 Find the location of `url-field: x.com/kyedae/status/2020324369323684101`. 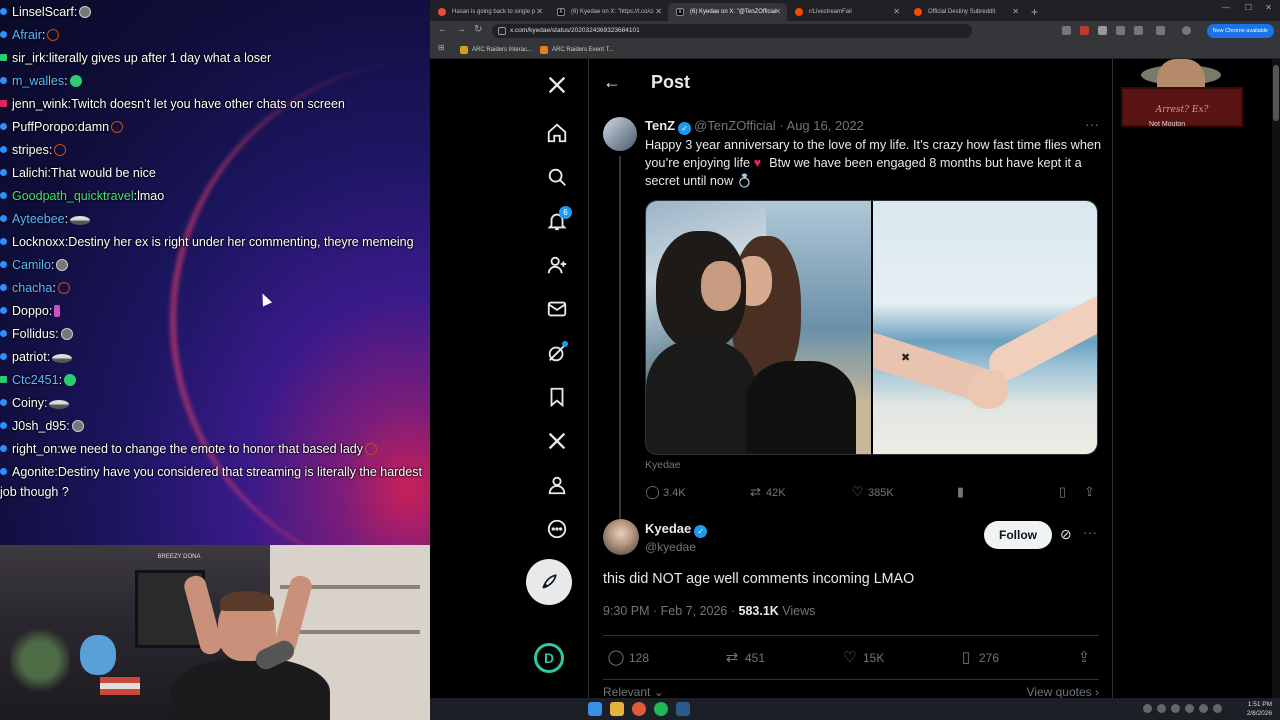

url-field: x.com/kyedae/status/2020324369323684101 is located at coordinates (732, 31).